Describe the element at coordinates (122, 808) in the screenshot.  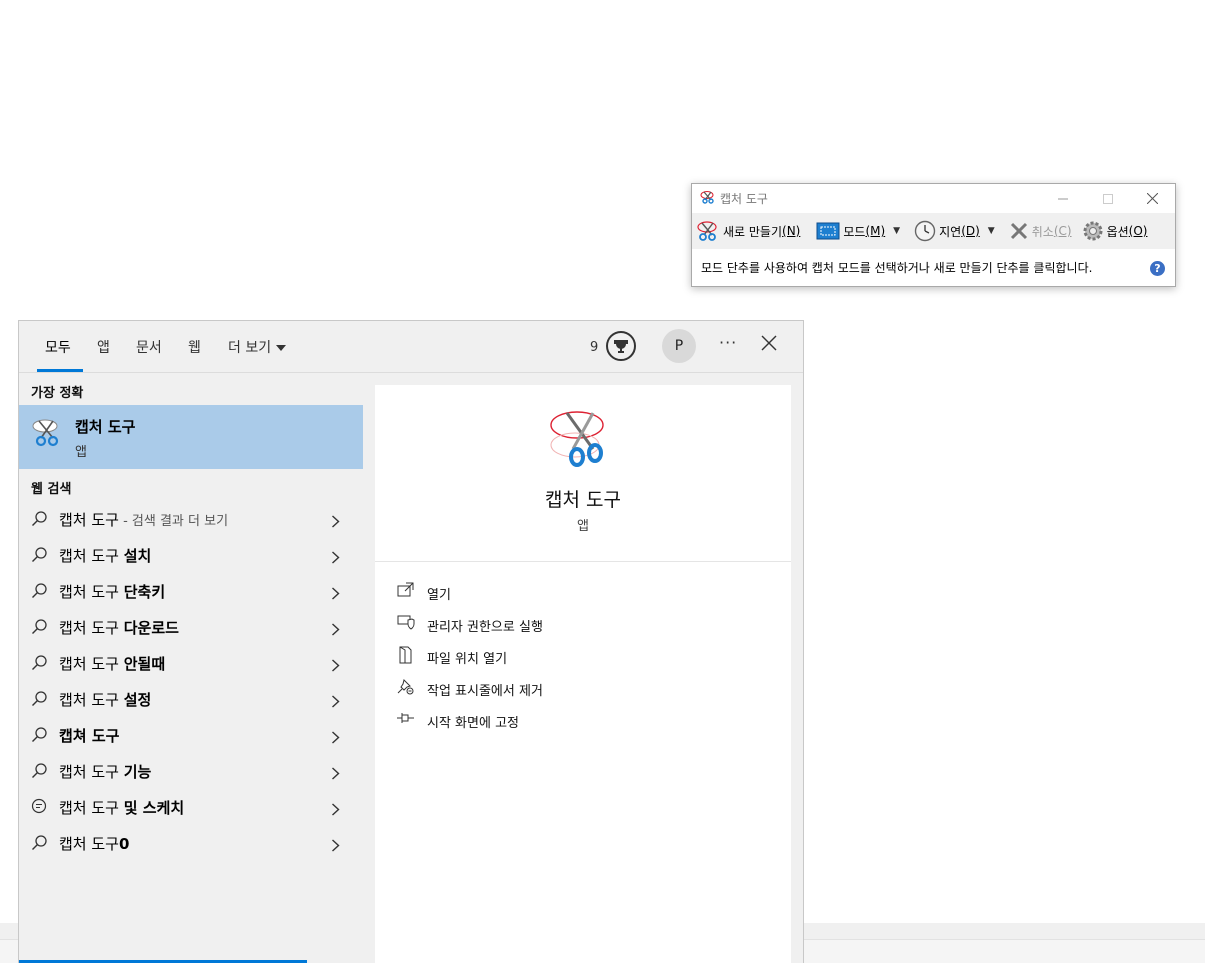
I see `web-result-text: 캡처 도구 및 스케치` at that location.